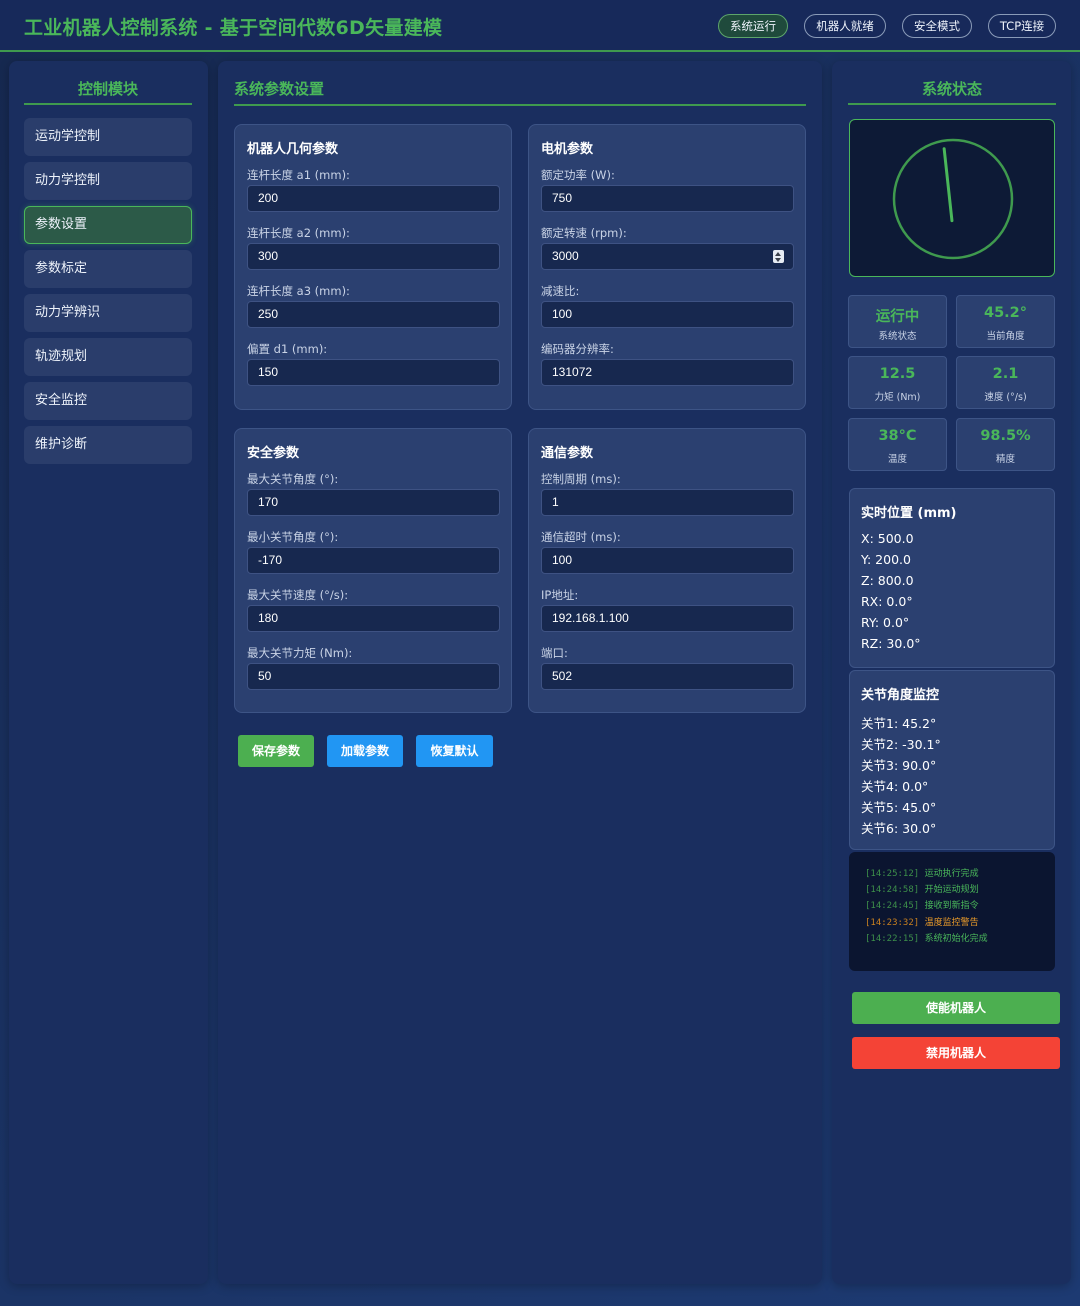 This screenshot has width=1080, height=1306. I want to click on status-pill-tcp-connection: TCP连接, so click(1022, 26).